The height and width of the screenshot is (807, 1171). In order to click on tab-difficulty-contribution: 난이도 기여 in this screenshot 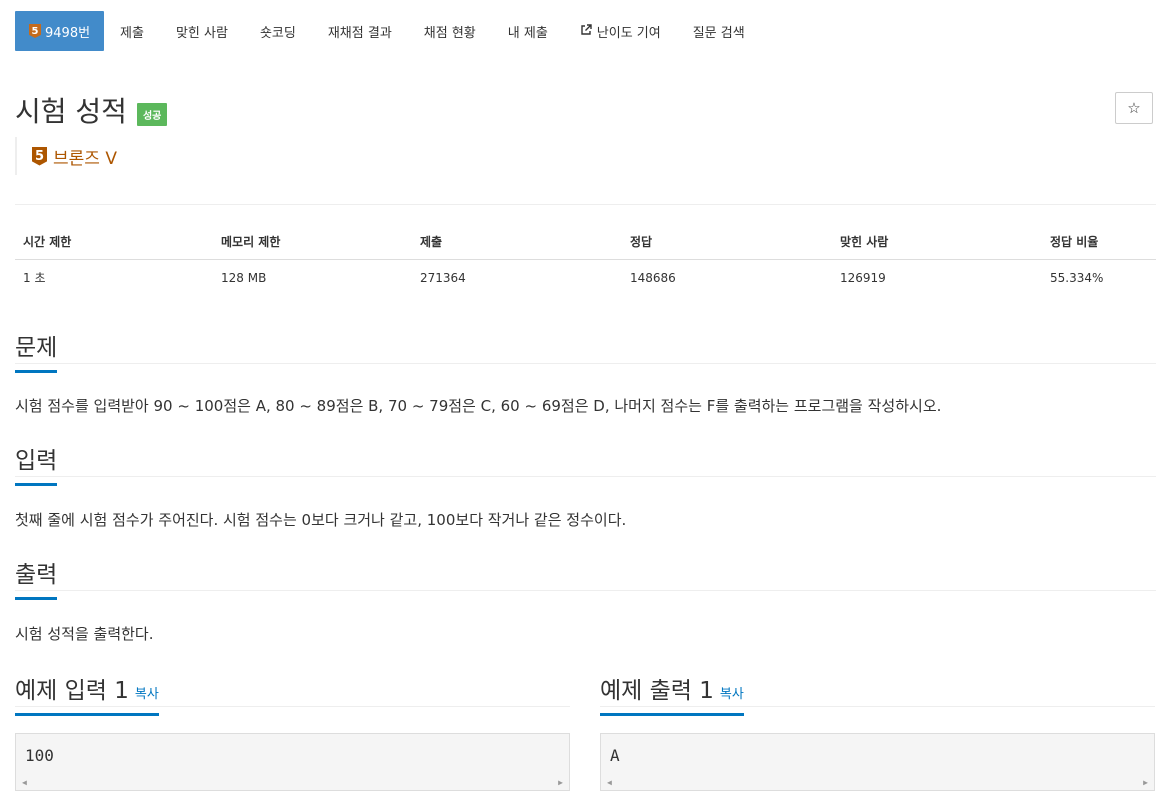, I will do `click(620, 31)`.